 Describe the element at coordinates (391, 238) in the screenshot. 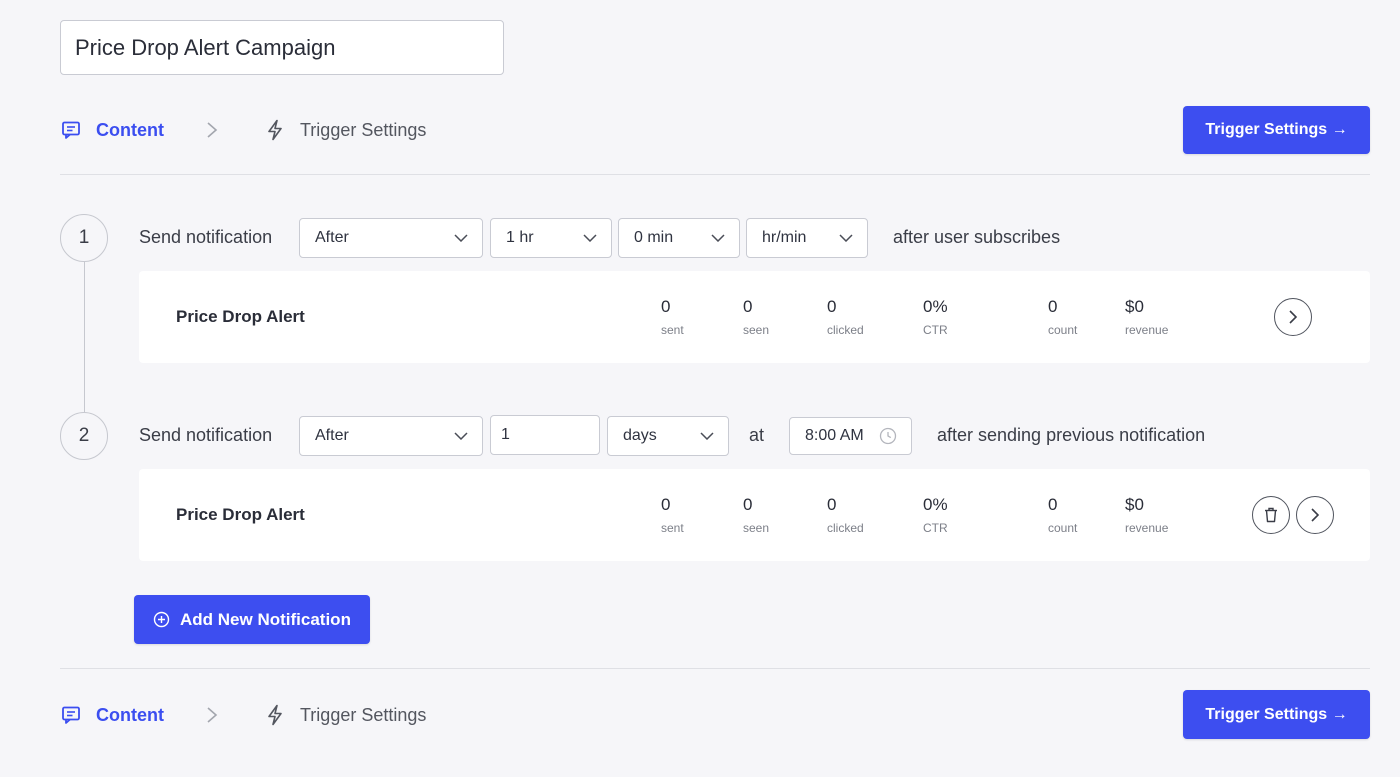

I see `timing-select-1: After` at that location.